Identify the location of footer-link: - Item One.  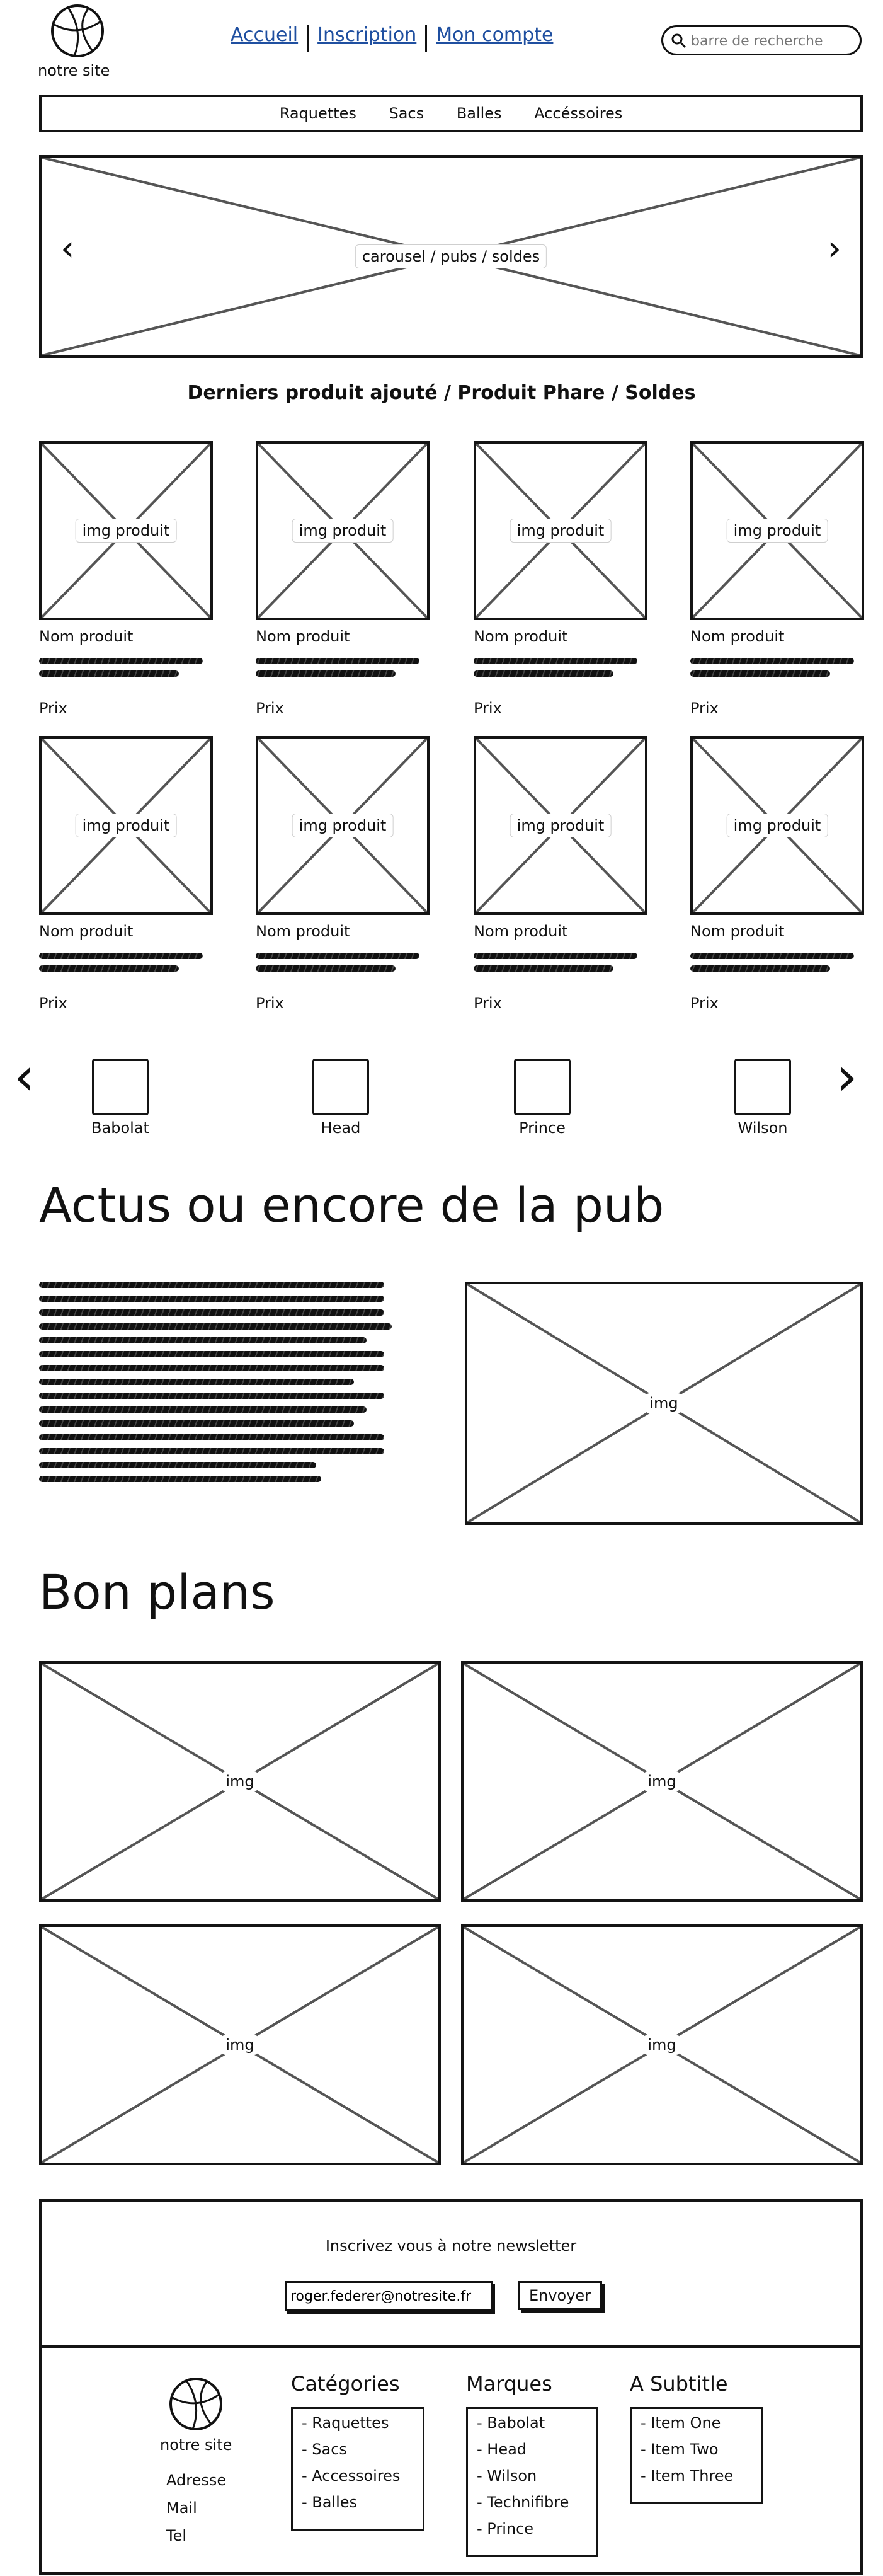
(681, 2423).